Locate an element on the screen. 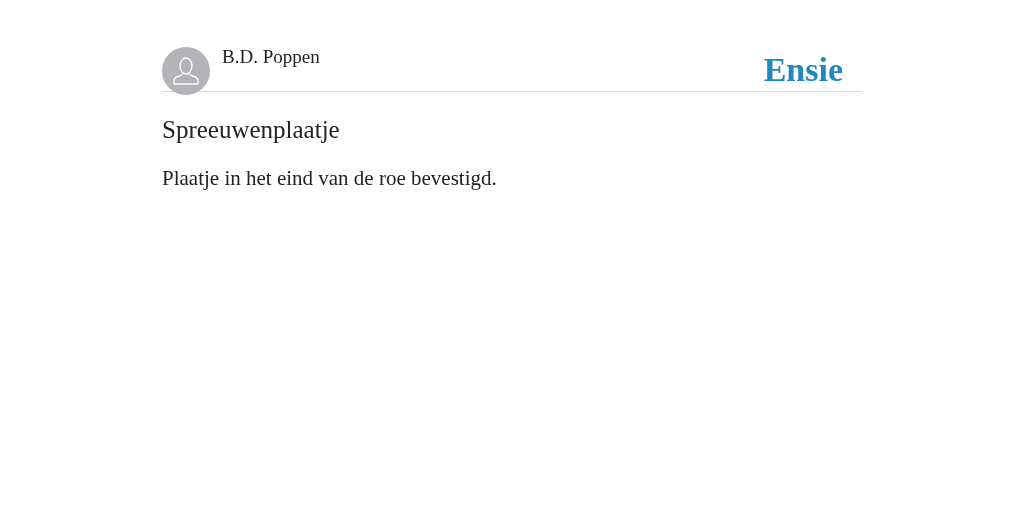 Image resolution: width=1024 pixels, height=512 pixels. definition-text: Plaatje in het eind van de roe bevestigd. is located at coordinates (330, 178).